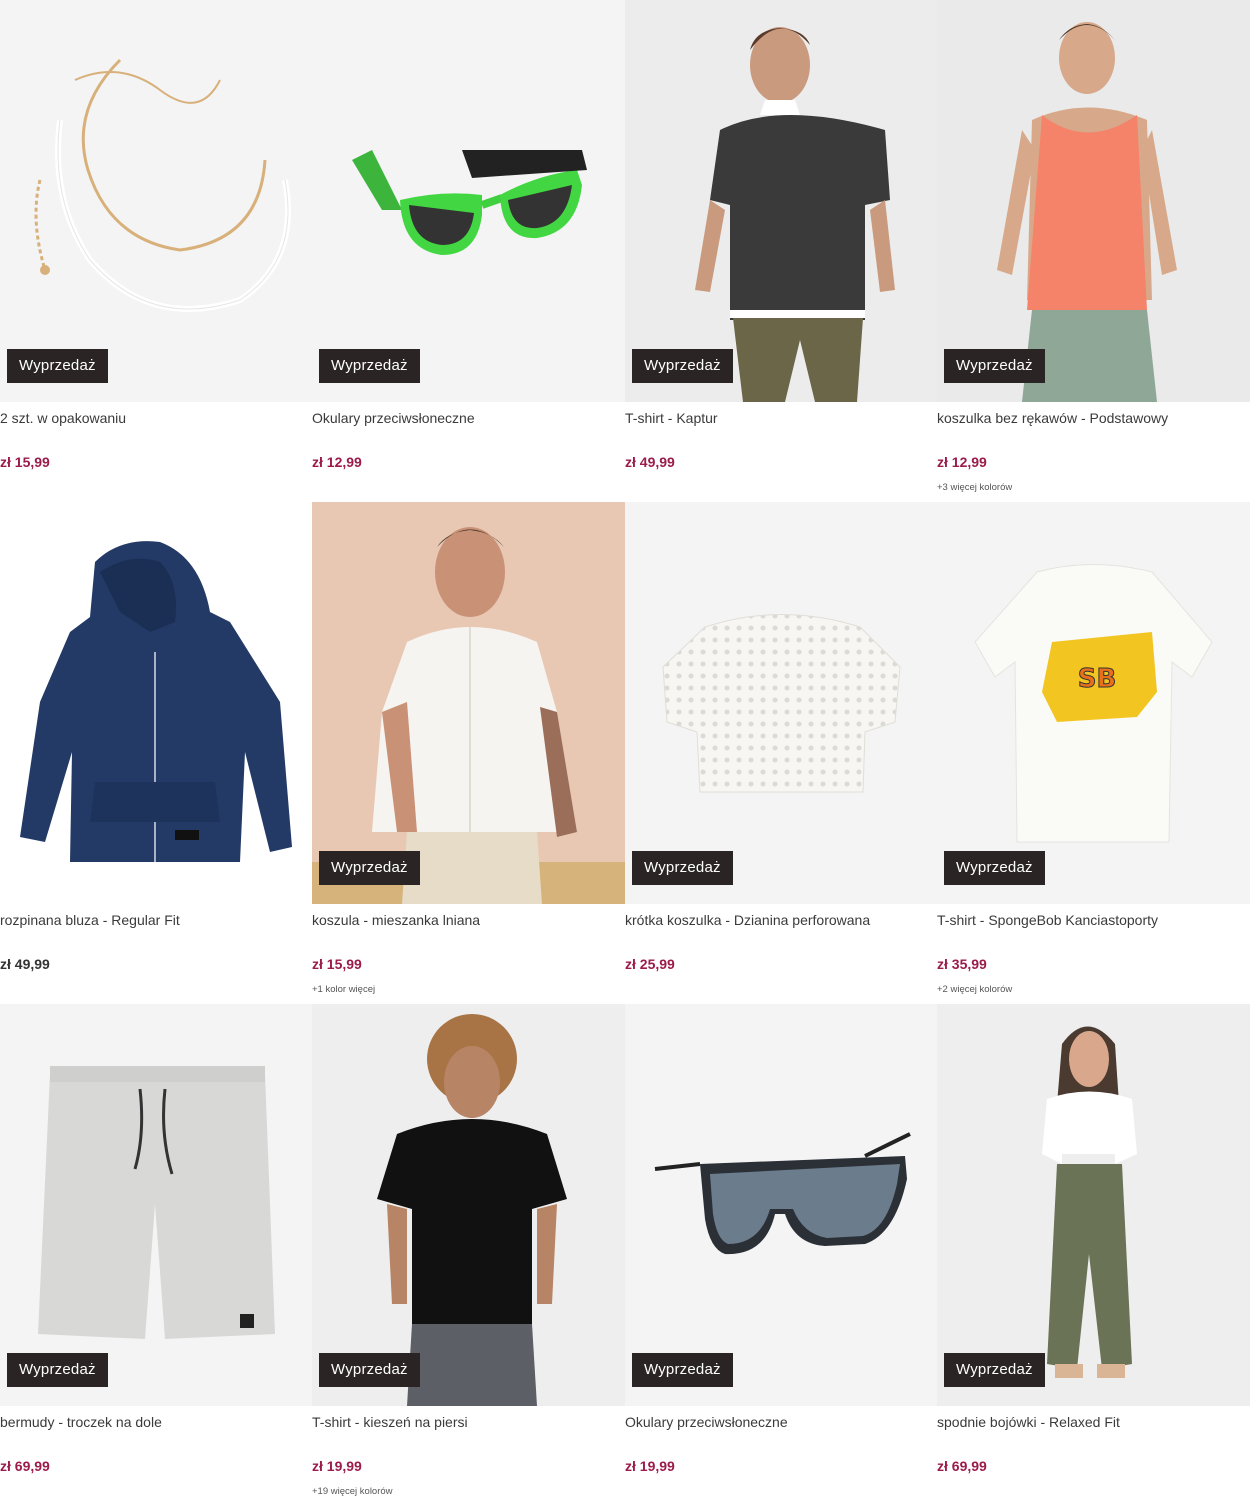  What do you see at coordinates (156, 418) in the screenshot?
I see `product-title: 2 szt. w opakowaniu` at bounding box center [156, 418].